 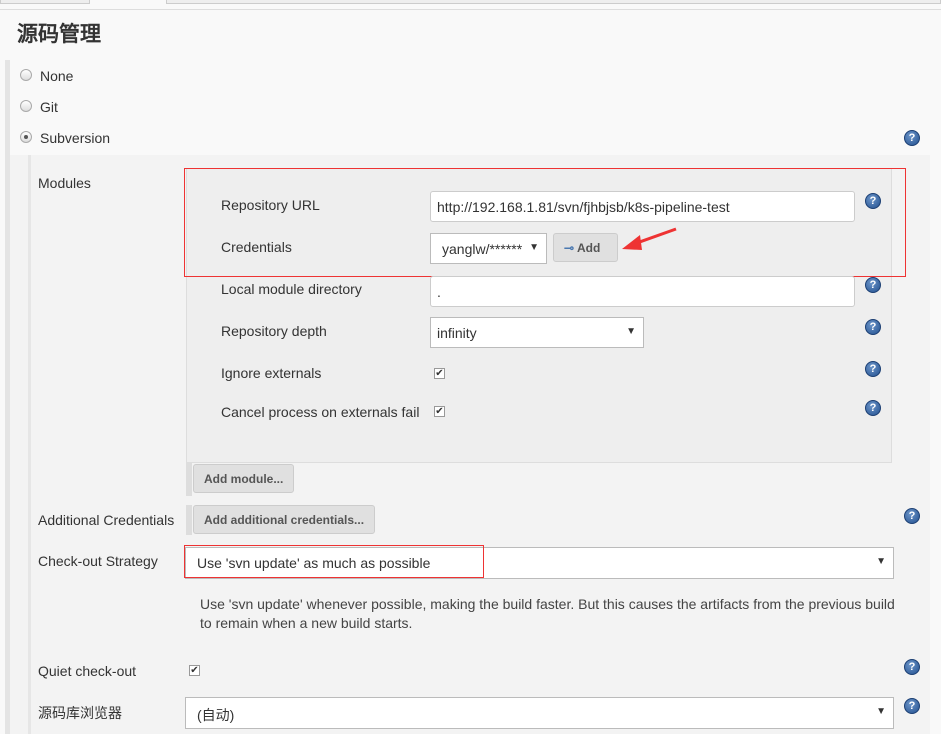 I want to click on radio-none, so click(x=26, y=75).